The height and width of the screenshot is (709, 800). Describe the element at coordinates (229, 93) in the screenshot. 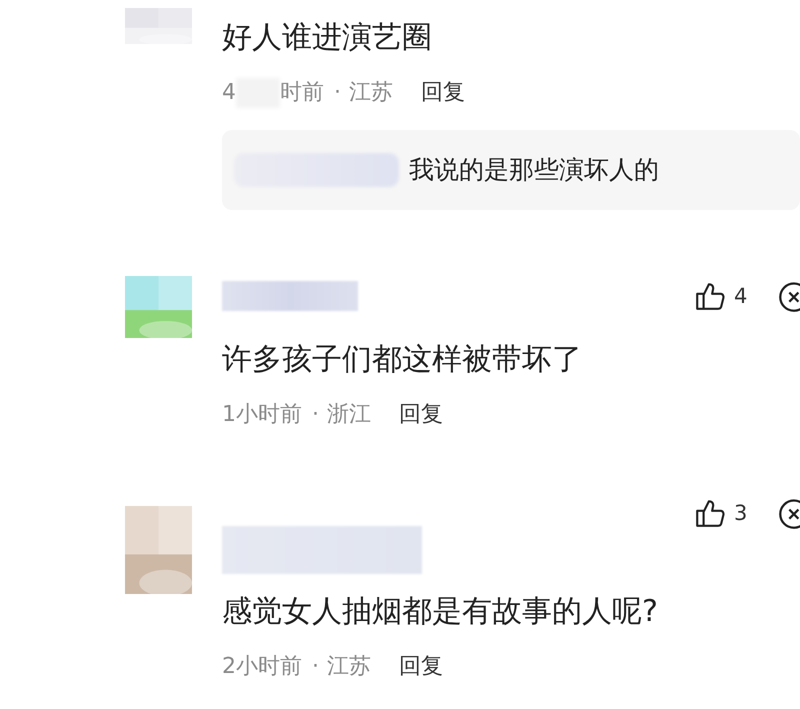

I see `comment-time: 4` at that location.